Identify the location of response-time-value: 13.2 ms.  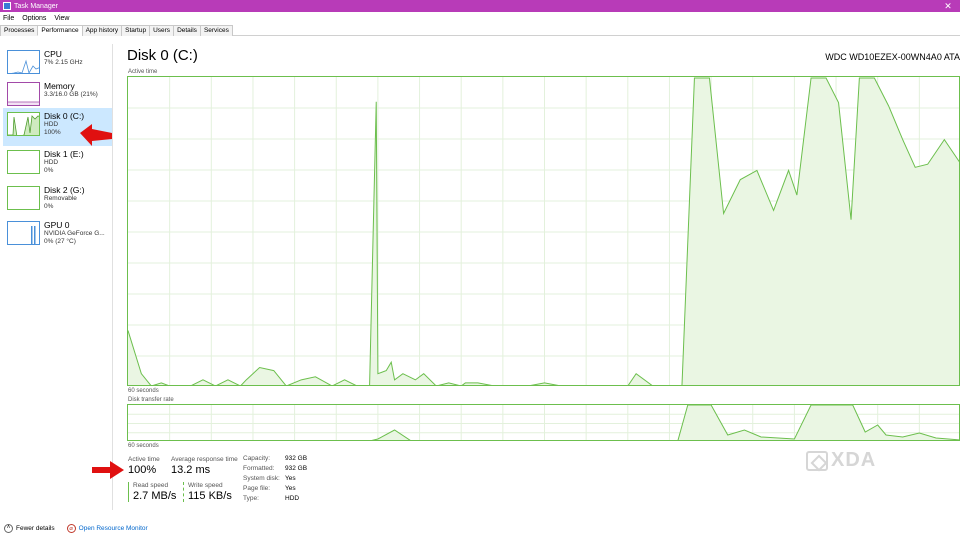
(191, 470).